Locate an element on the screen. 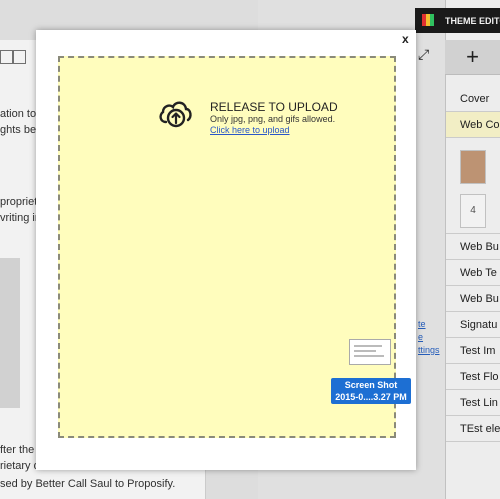 The height and width of the screenshot is (499, 500). dragged-file-label: Screen Shot 2015-0....3.27 PM is located at coordinates (371, 391).